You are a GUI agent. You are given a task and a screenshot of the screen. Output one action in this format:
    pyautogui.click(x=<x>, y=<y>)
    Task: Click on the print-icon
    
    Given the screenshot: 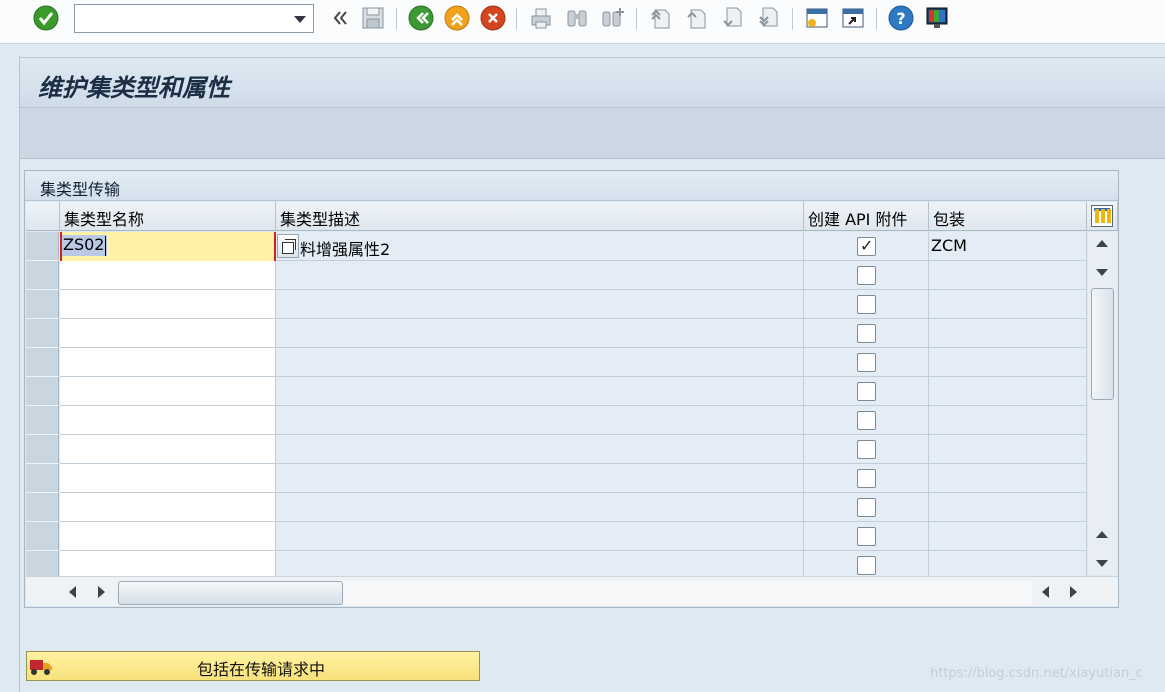 What is the action you would take?
    pyautogui.click(x=541, y=18)
    